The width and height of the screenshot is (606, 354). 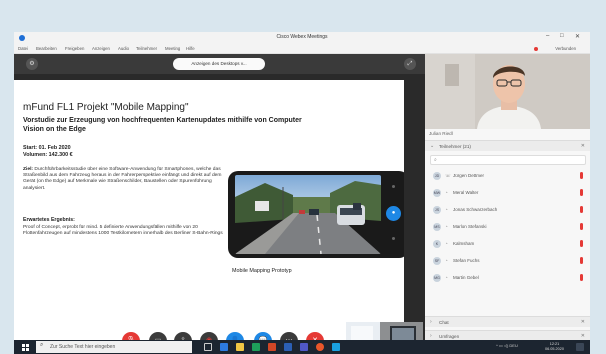 I want to click on participants-title: Teilnehmer (21), so click(x=455, y=146).